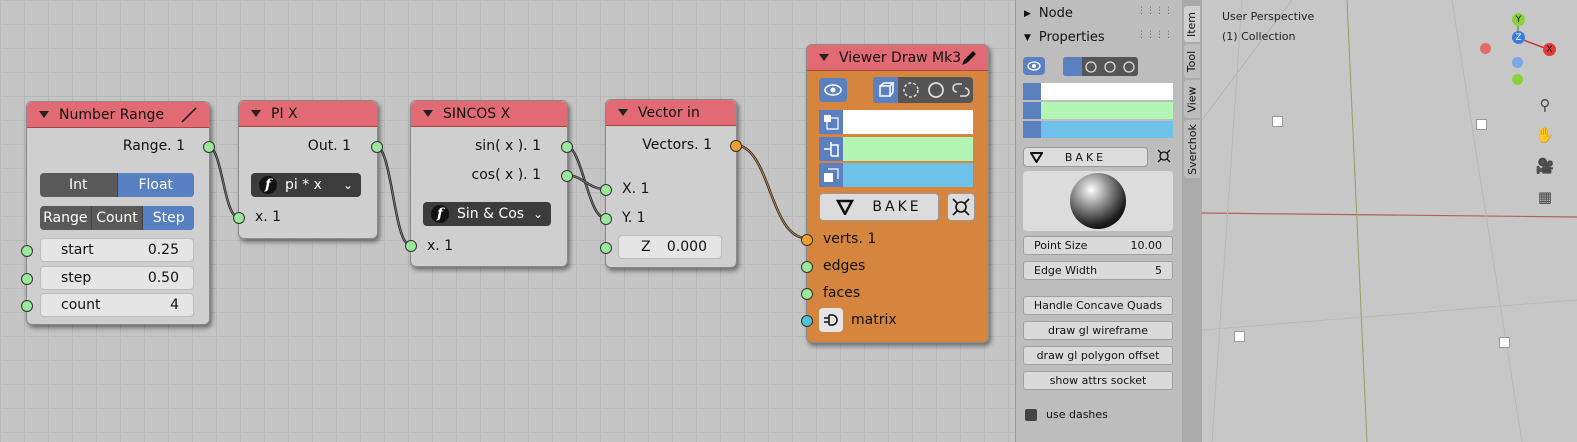 The height and width of the screenshot is (442, 1577). I want to click on axis-y-icon: Y, so click(1518, 19).